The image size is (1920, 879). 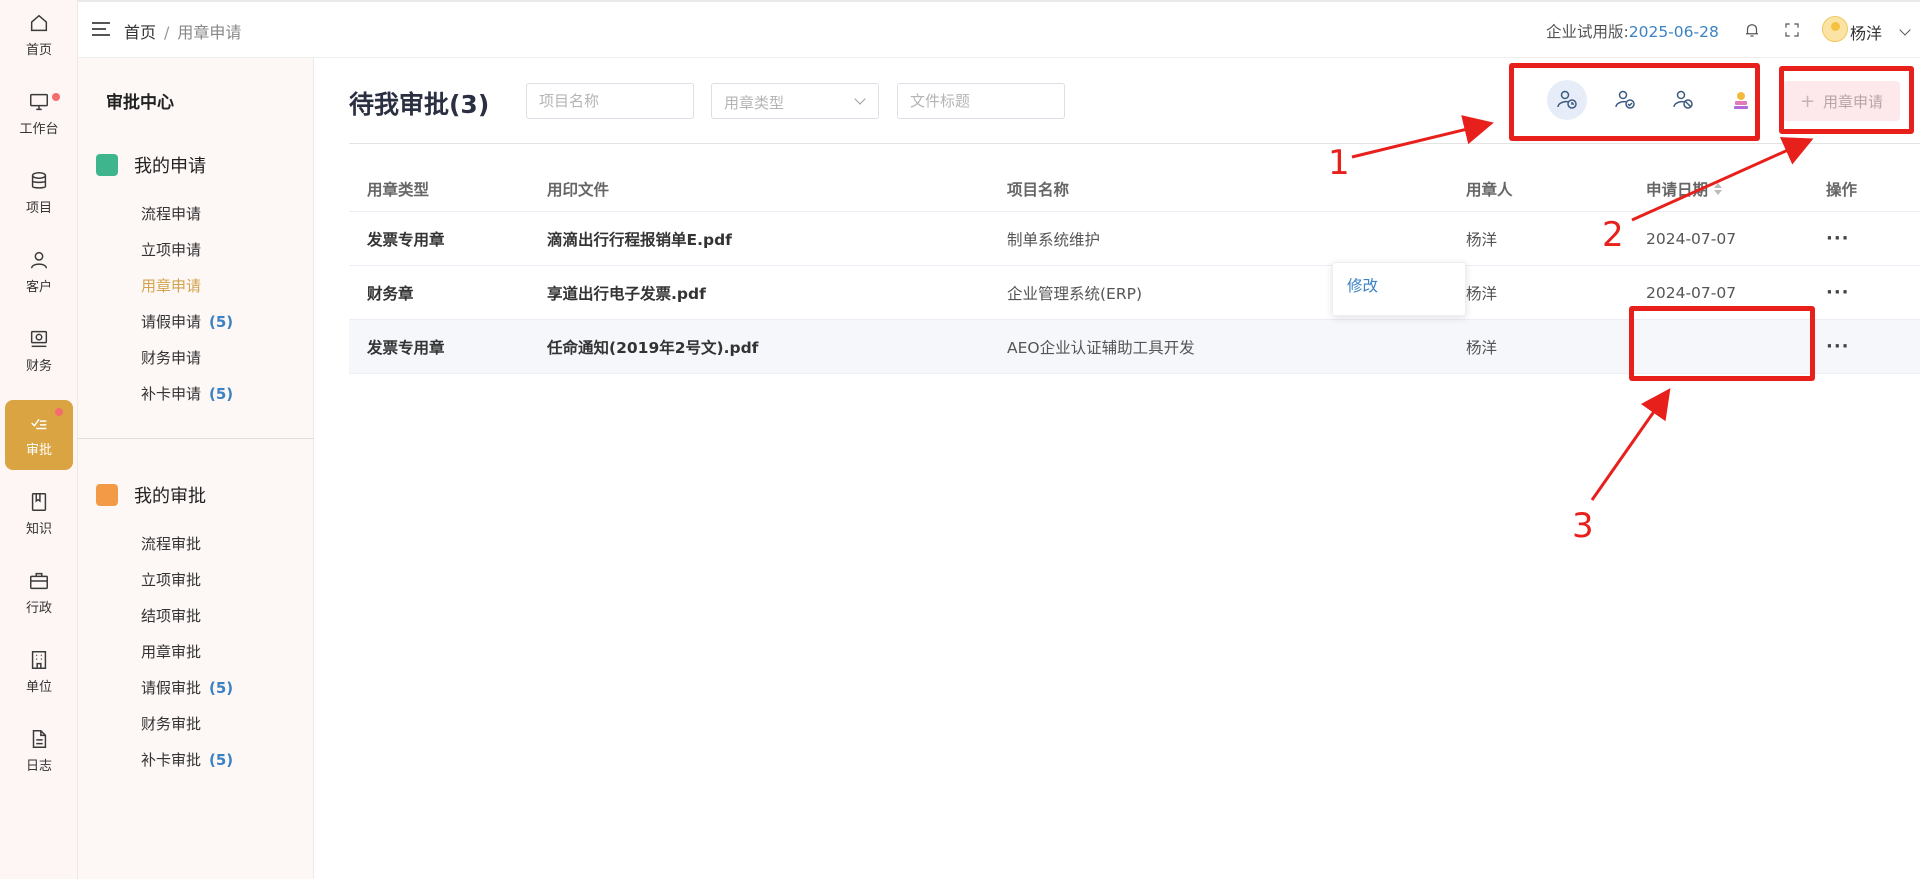 What do you see at coordinates (171, 579) in the screenshot?
I see `subnav-item-project-approve: 立项审批` at bounding box center [171, 579].